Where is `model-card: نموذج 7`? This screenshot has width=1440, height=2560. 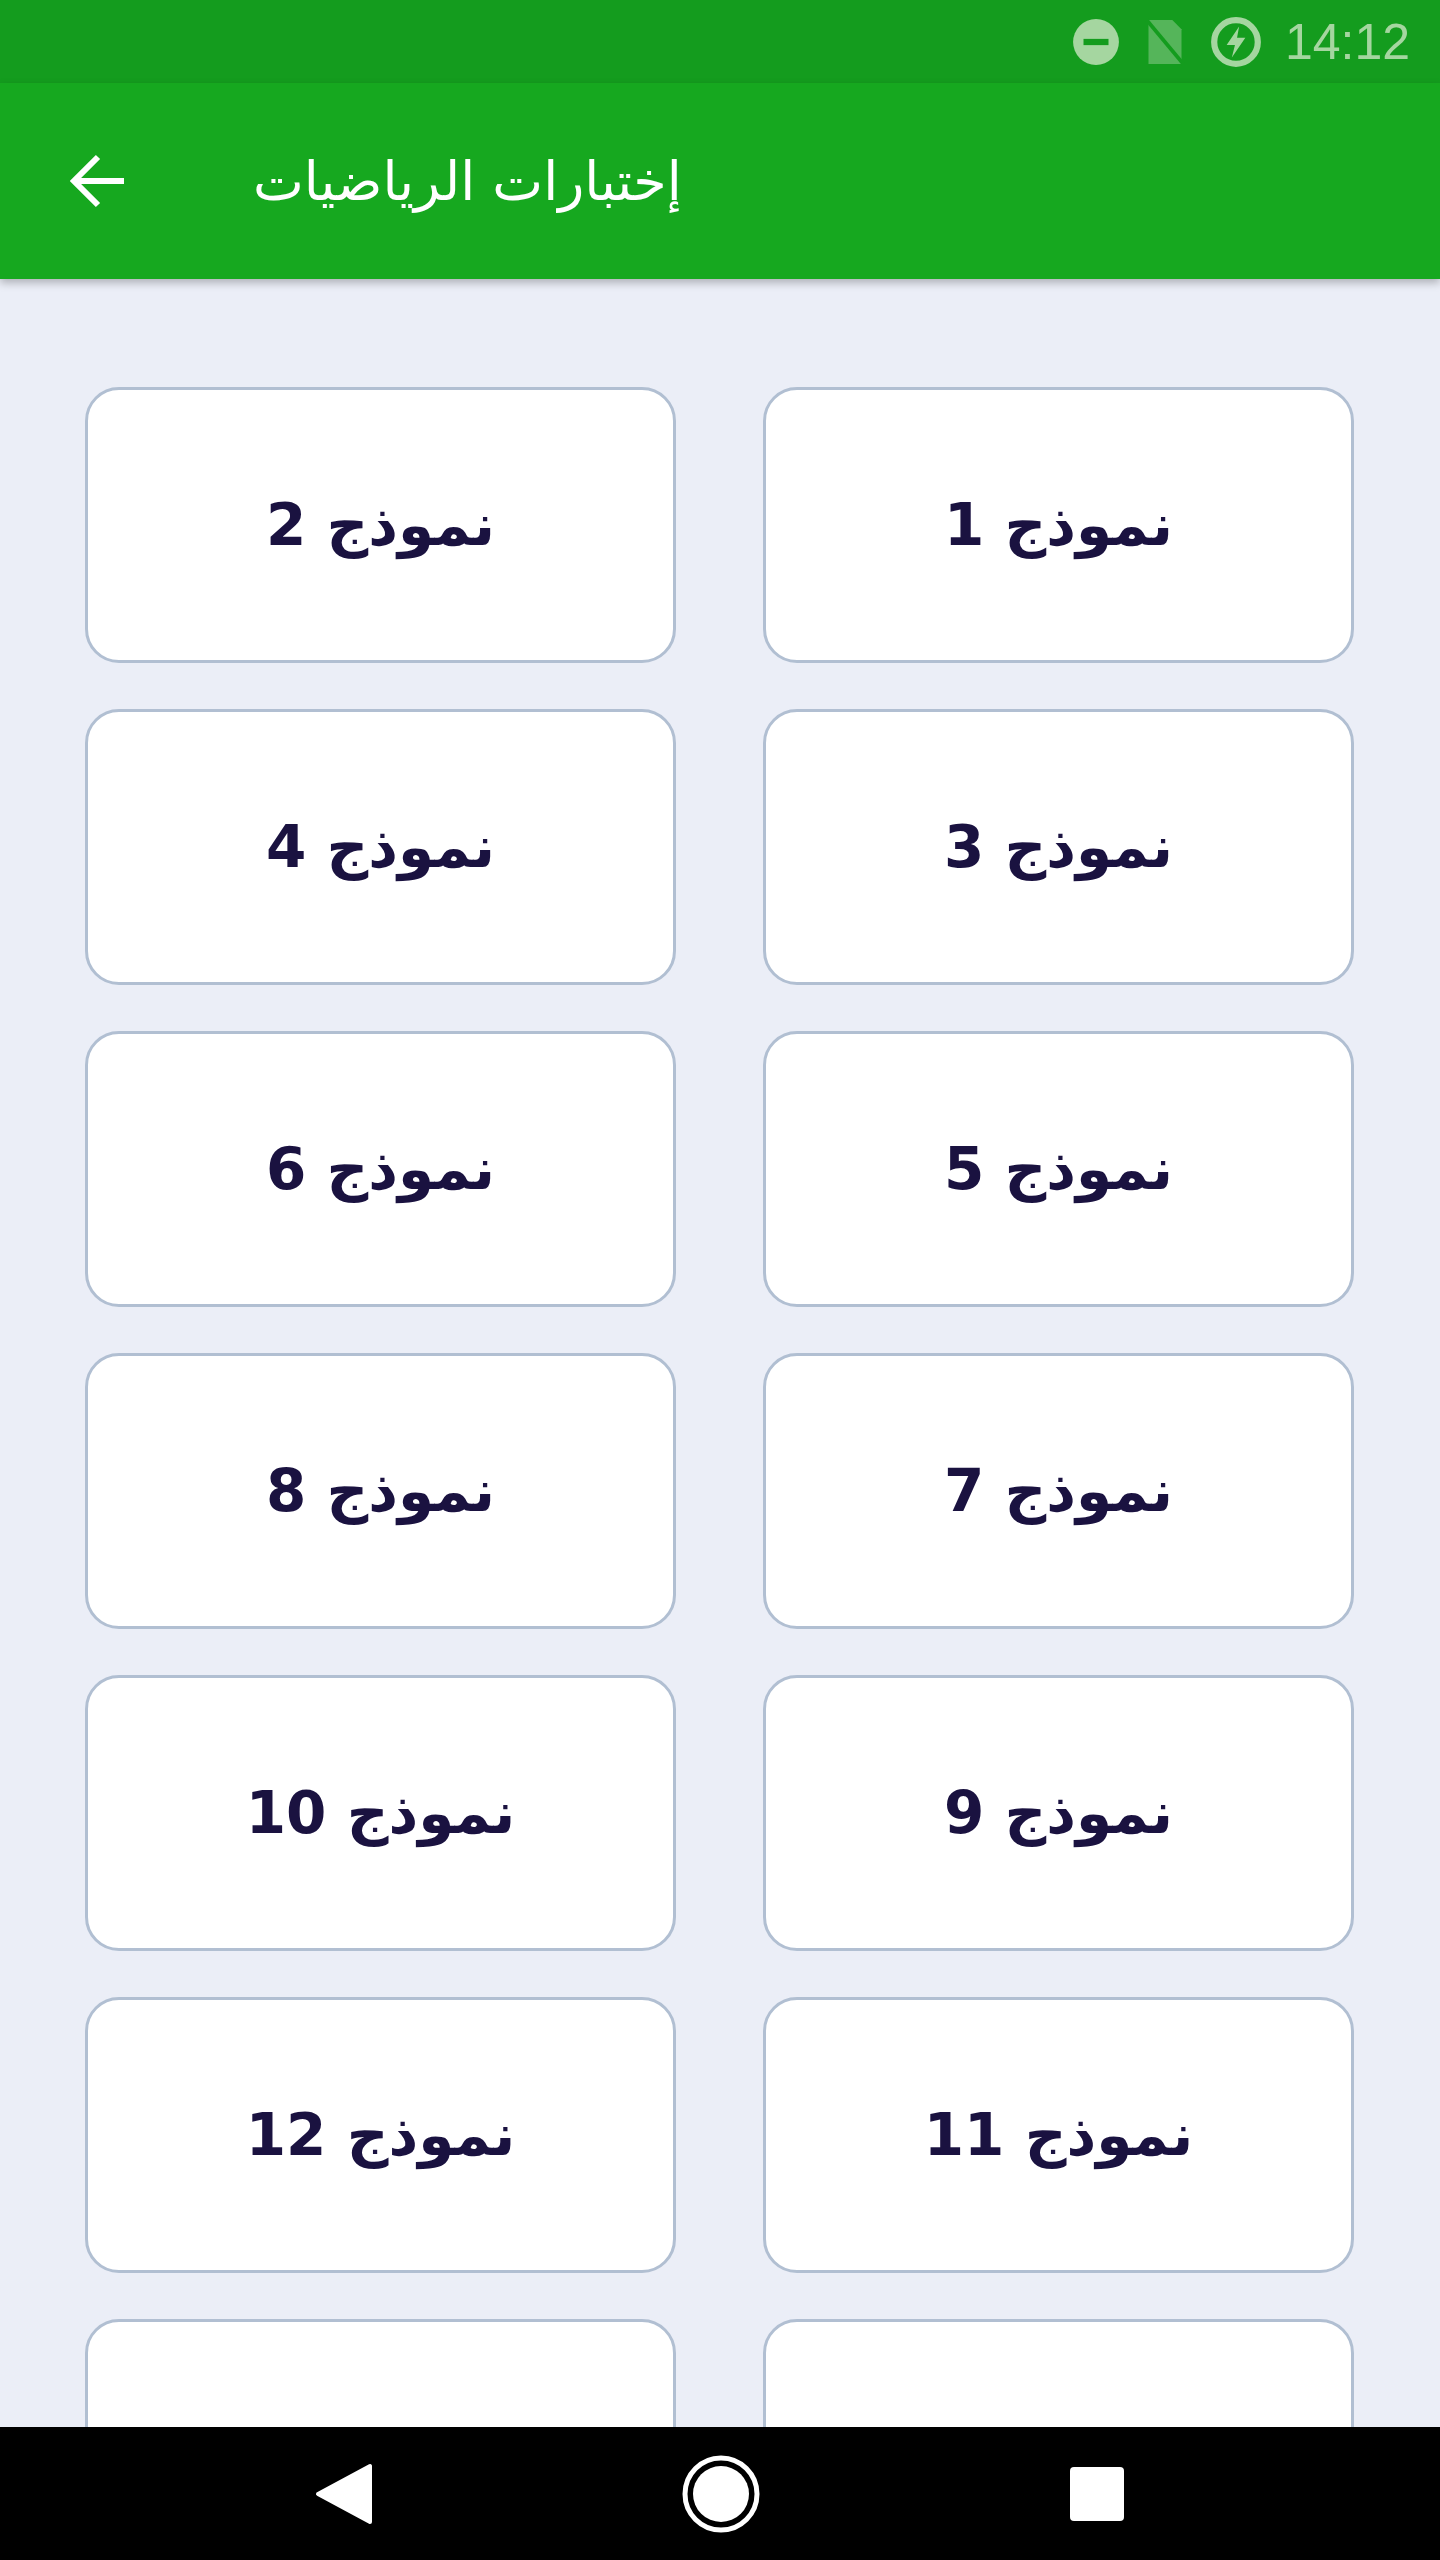 model-card: نموذج 7 is located at coordinates (1058, 1491).